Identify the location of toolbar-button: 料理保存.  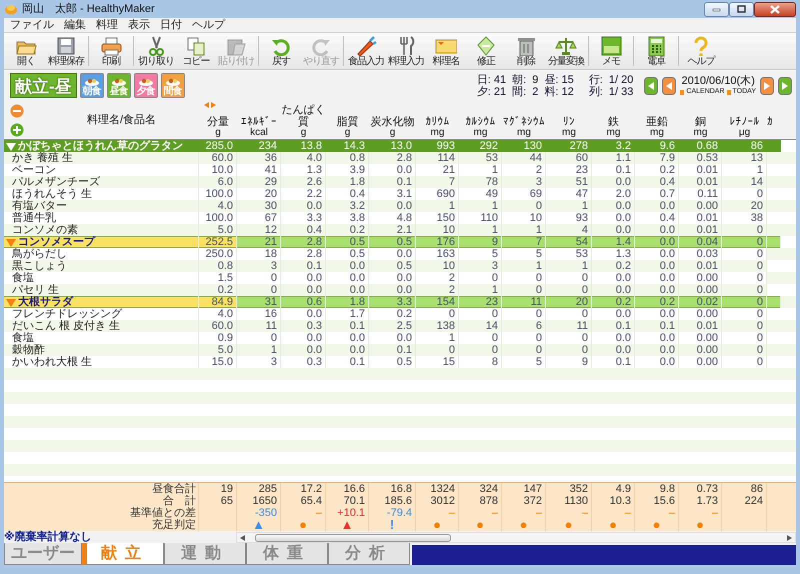
(66, 51).